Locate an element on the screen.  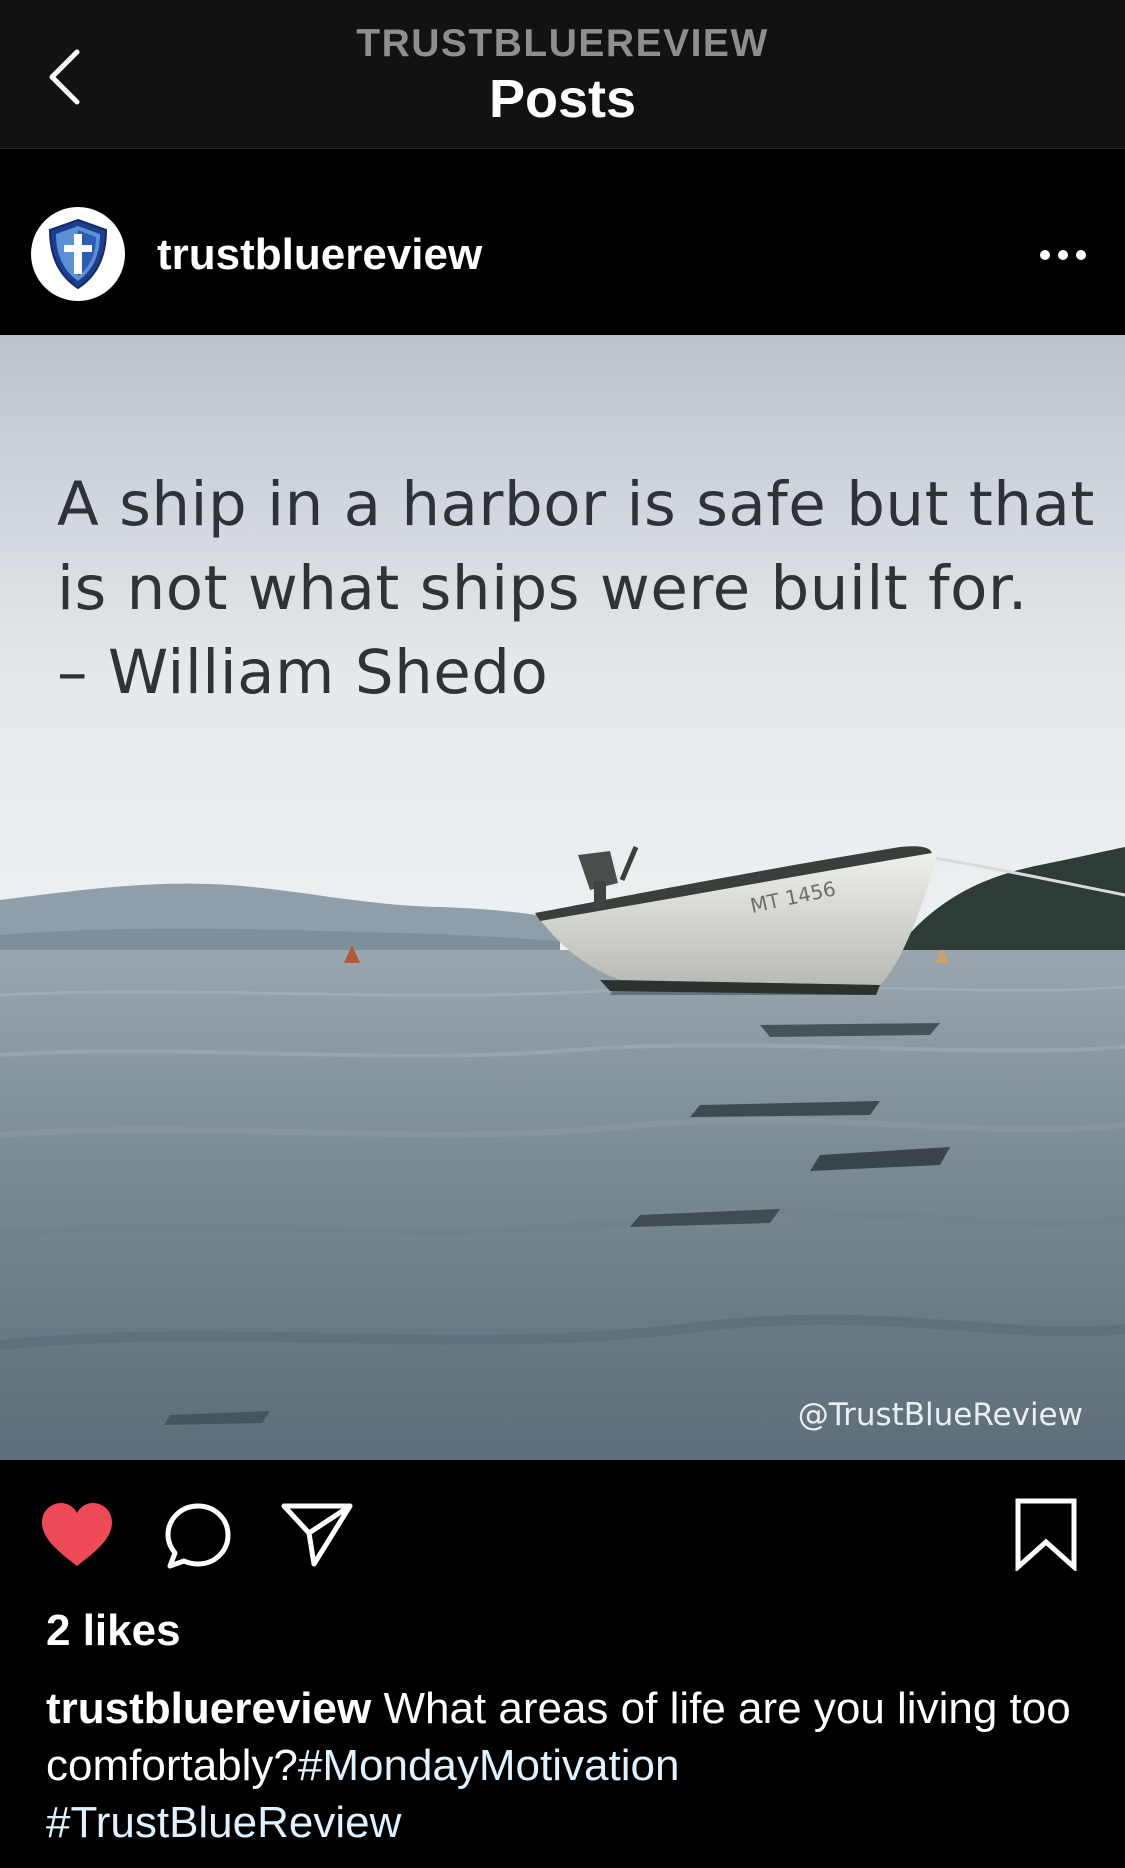
page-title: Posts is located at coordinates (562, 99).